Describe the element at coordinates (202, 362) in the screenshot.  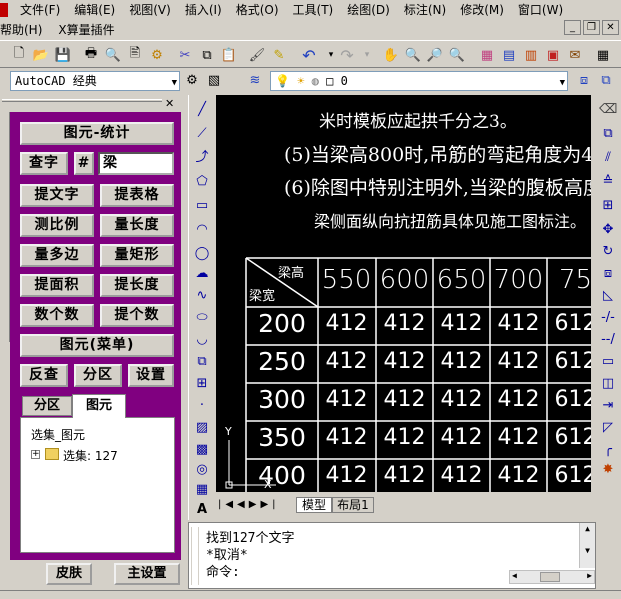
I see `insert-block-icon: ⧉` at that location.